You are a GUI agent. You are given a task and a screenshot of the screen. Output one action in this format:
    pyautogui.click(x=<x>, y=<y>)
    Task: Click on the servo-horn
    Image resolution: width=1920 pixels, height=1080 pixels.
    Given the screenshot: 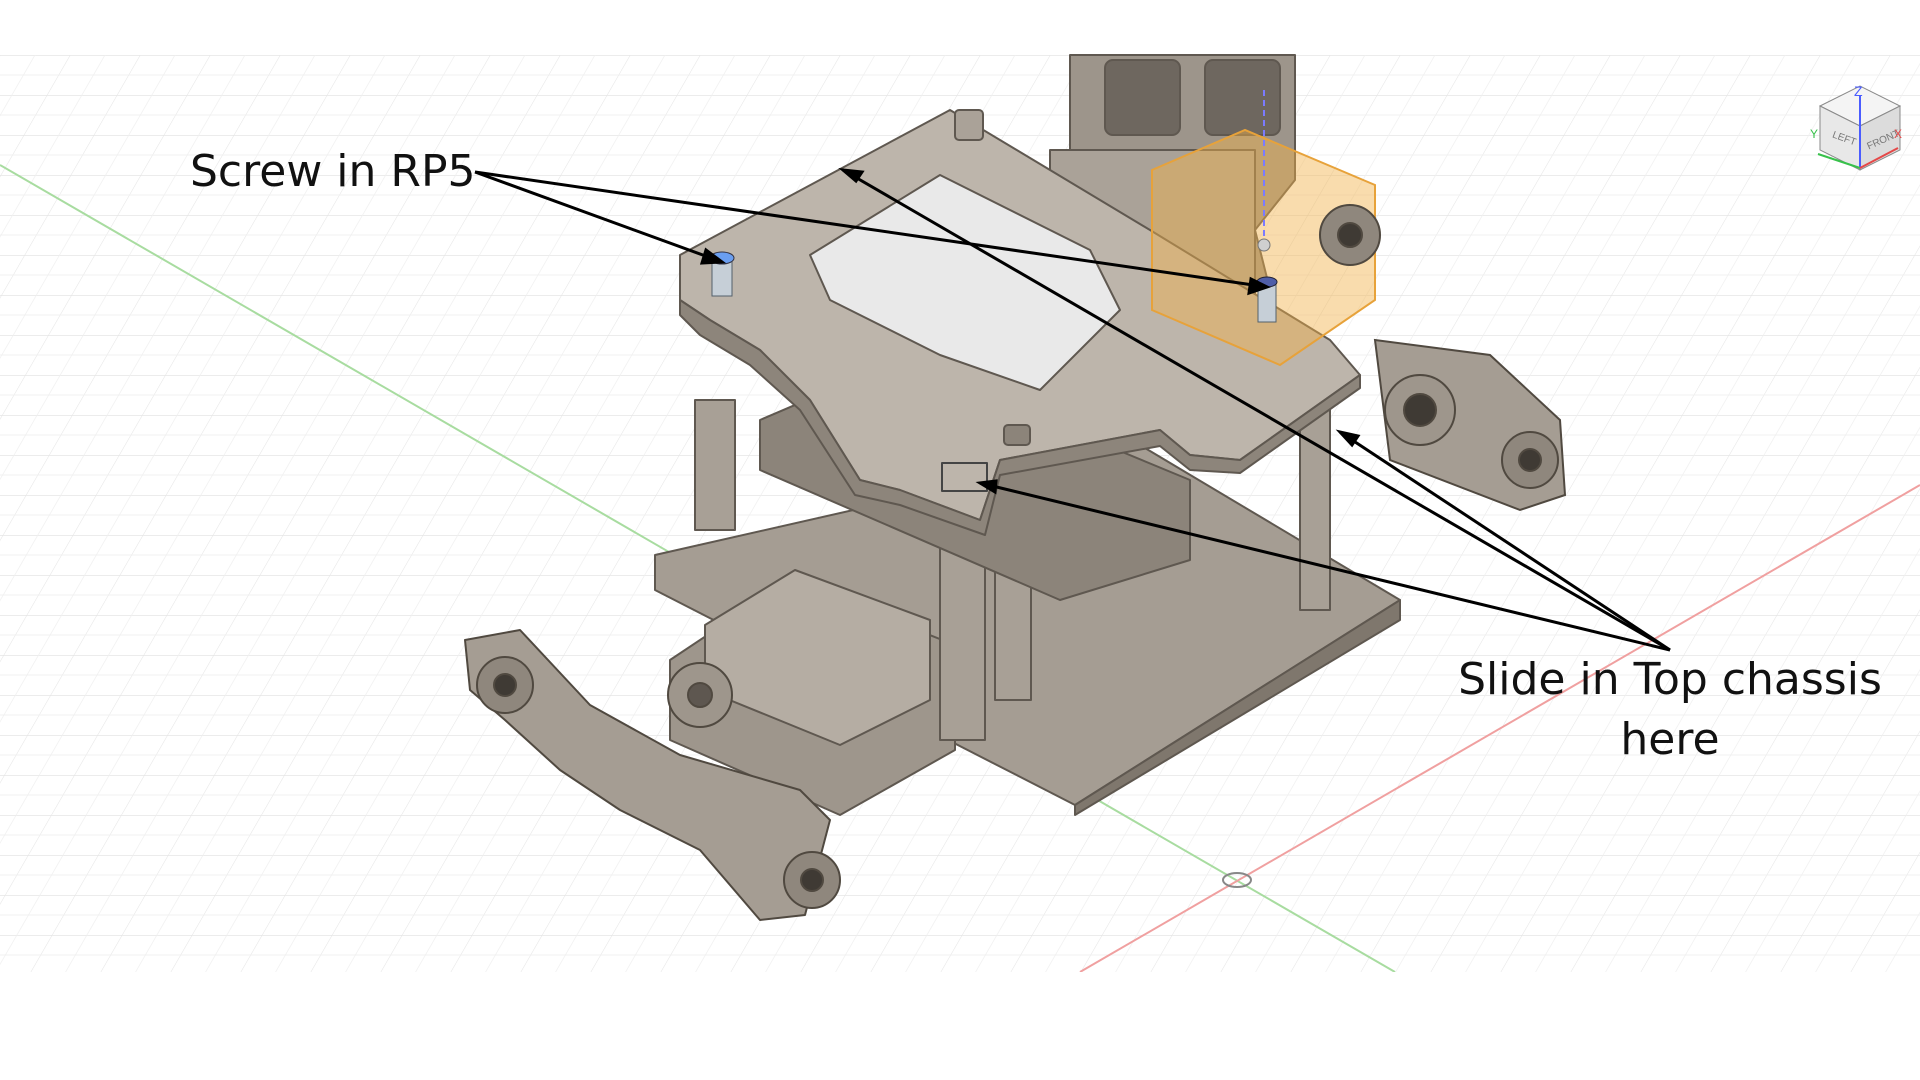 What is the action you would take?
    pyautogui.click(x=700, y=695)
    